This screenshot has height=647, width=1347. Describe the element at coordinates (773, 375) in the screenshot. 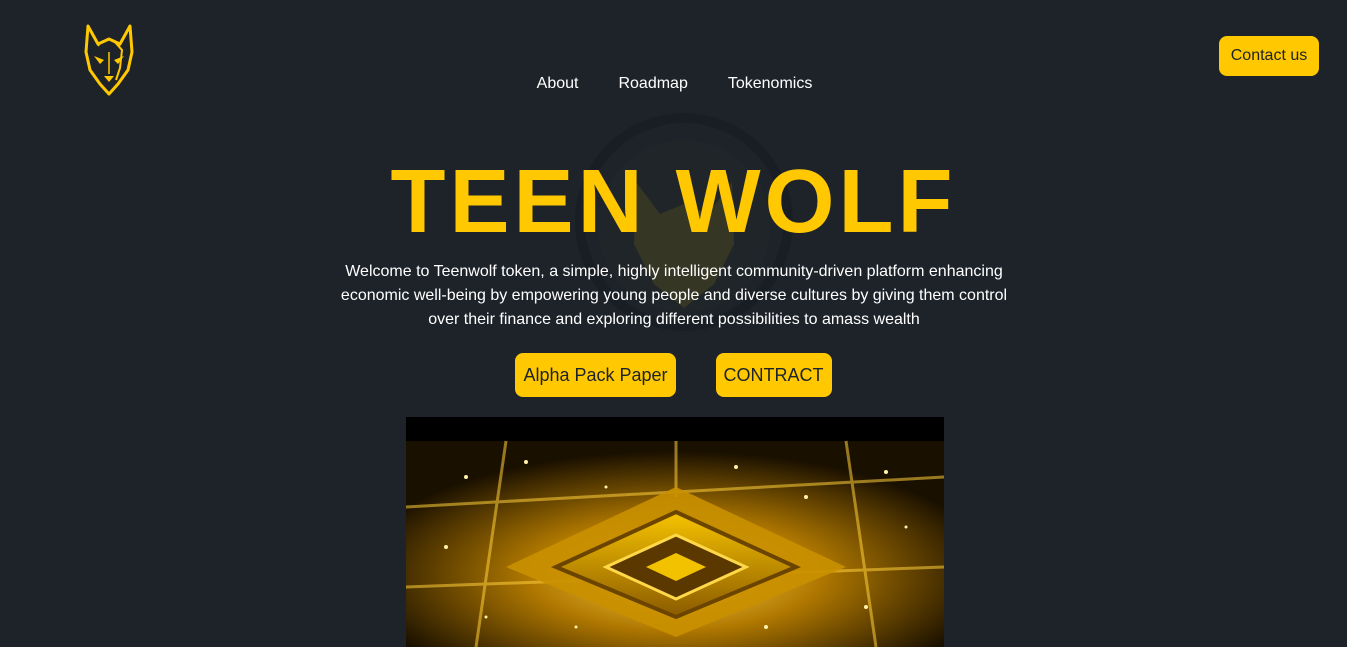

I see `contract-button: CONTRACT` at that location.